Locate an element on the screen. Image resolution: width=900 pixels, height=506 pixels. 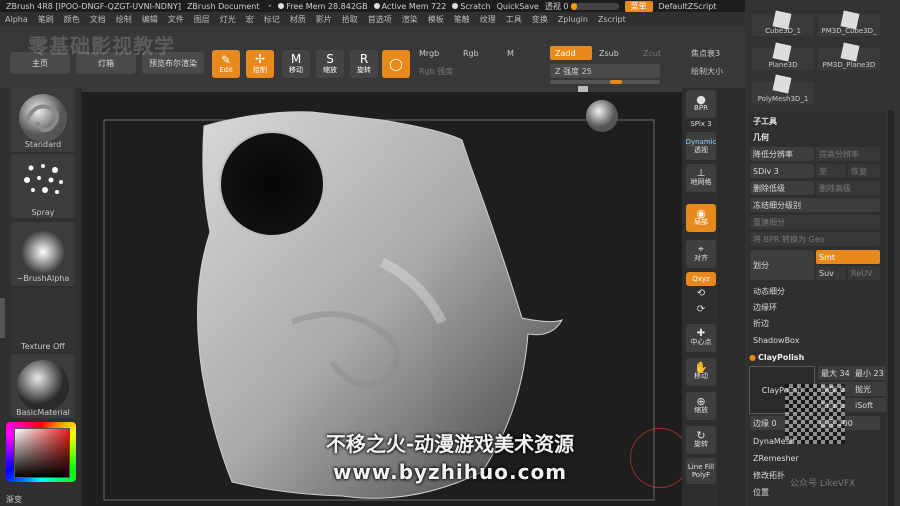
spix-label: SPix 3 is located at coordinates (701, 124).